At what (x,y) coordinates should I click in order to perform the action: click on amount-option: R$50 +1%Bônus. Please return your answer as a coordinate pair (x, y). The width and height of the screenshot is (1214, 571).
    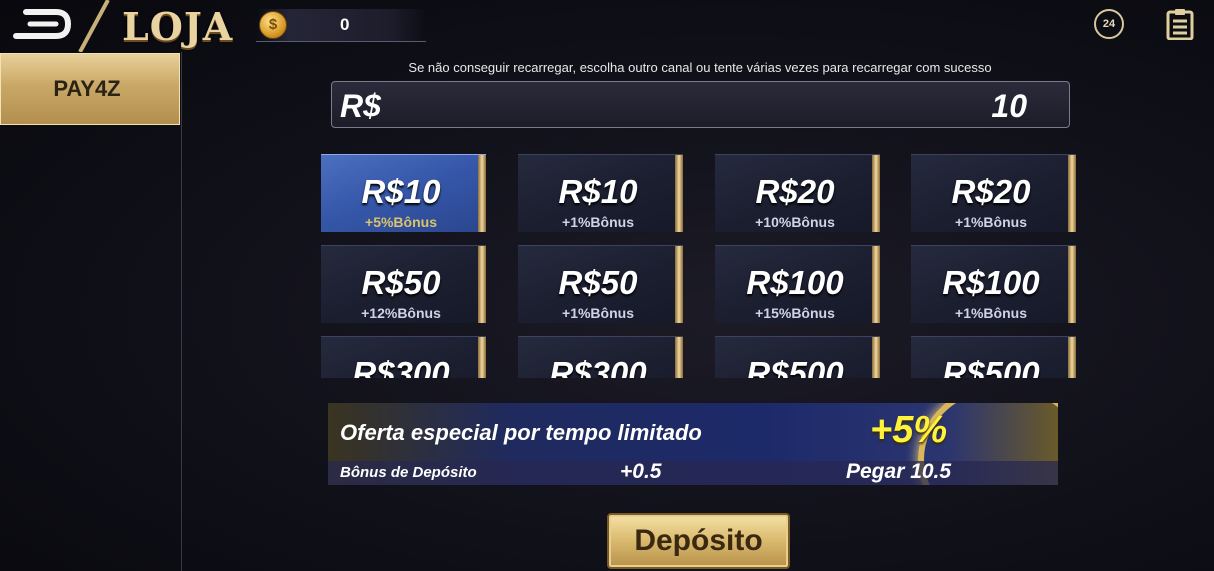
    Looking at the image, I should click on (600, 284).